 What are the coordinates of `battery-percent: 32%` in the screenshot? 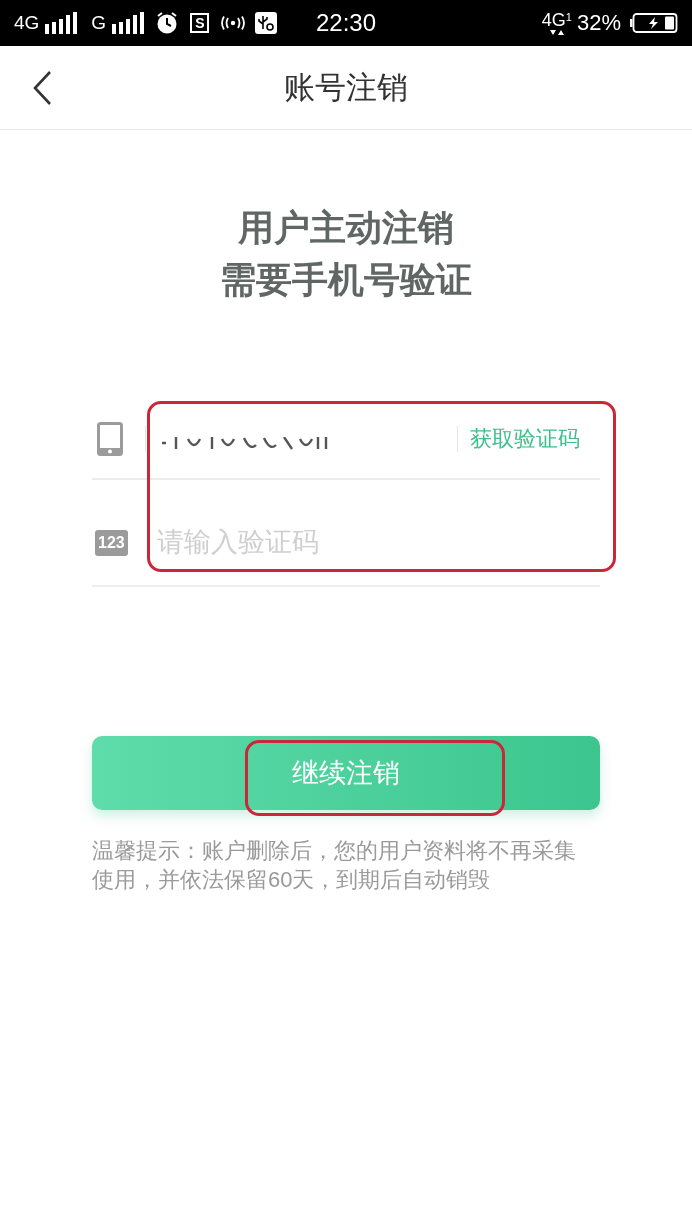 It's located at (598, 23).